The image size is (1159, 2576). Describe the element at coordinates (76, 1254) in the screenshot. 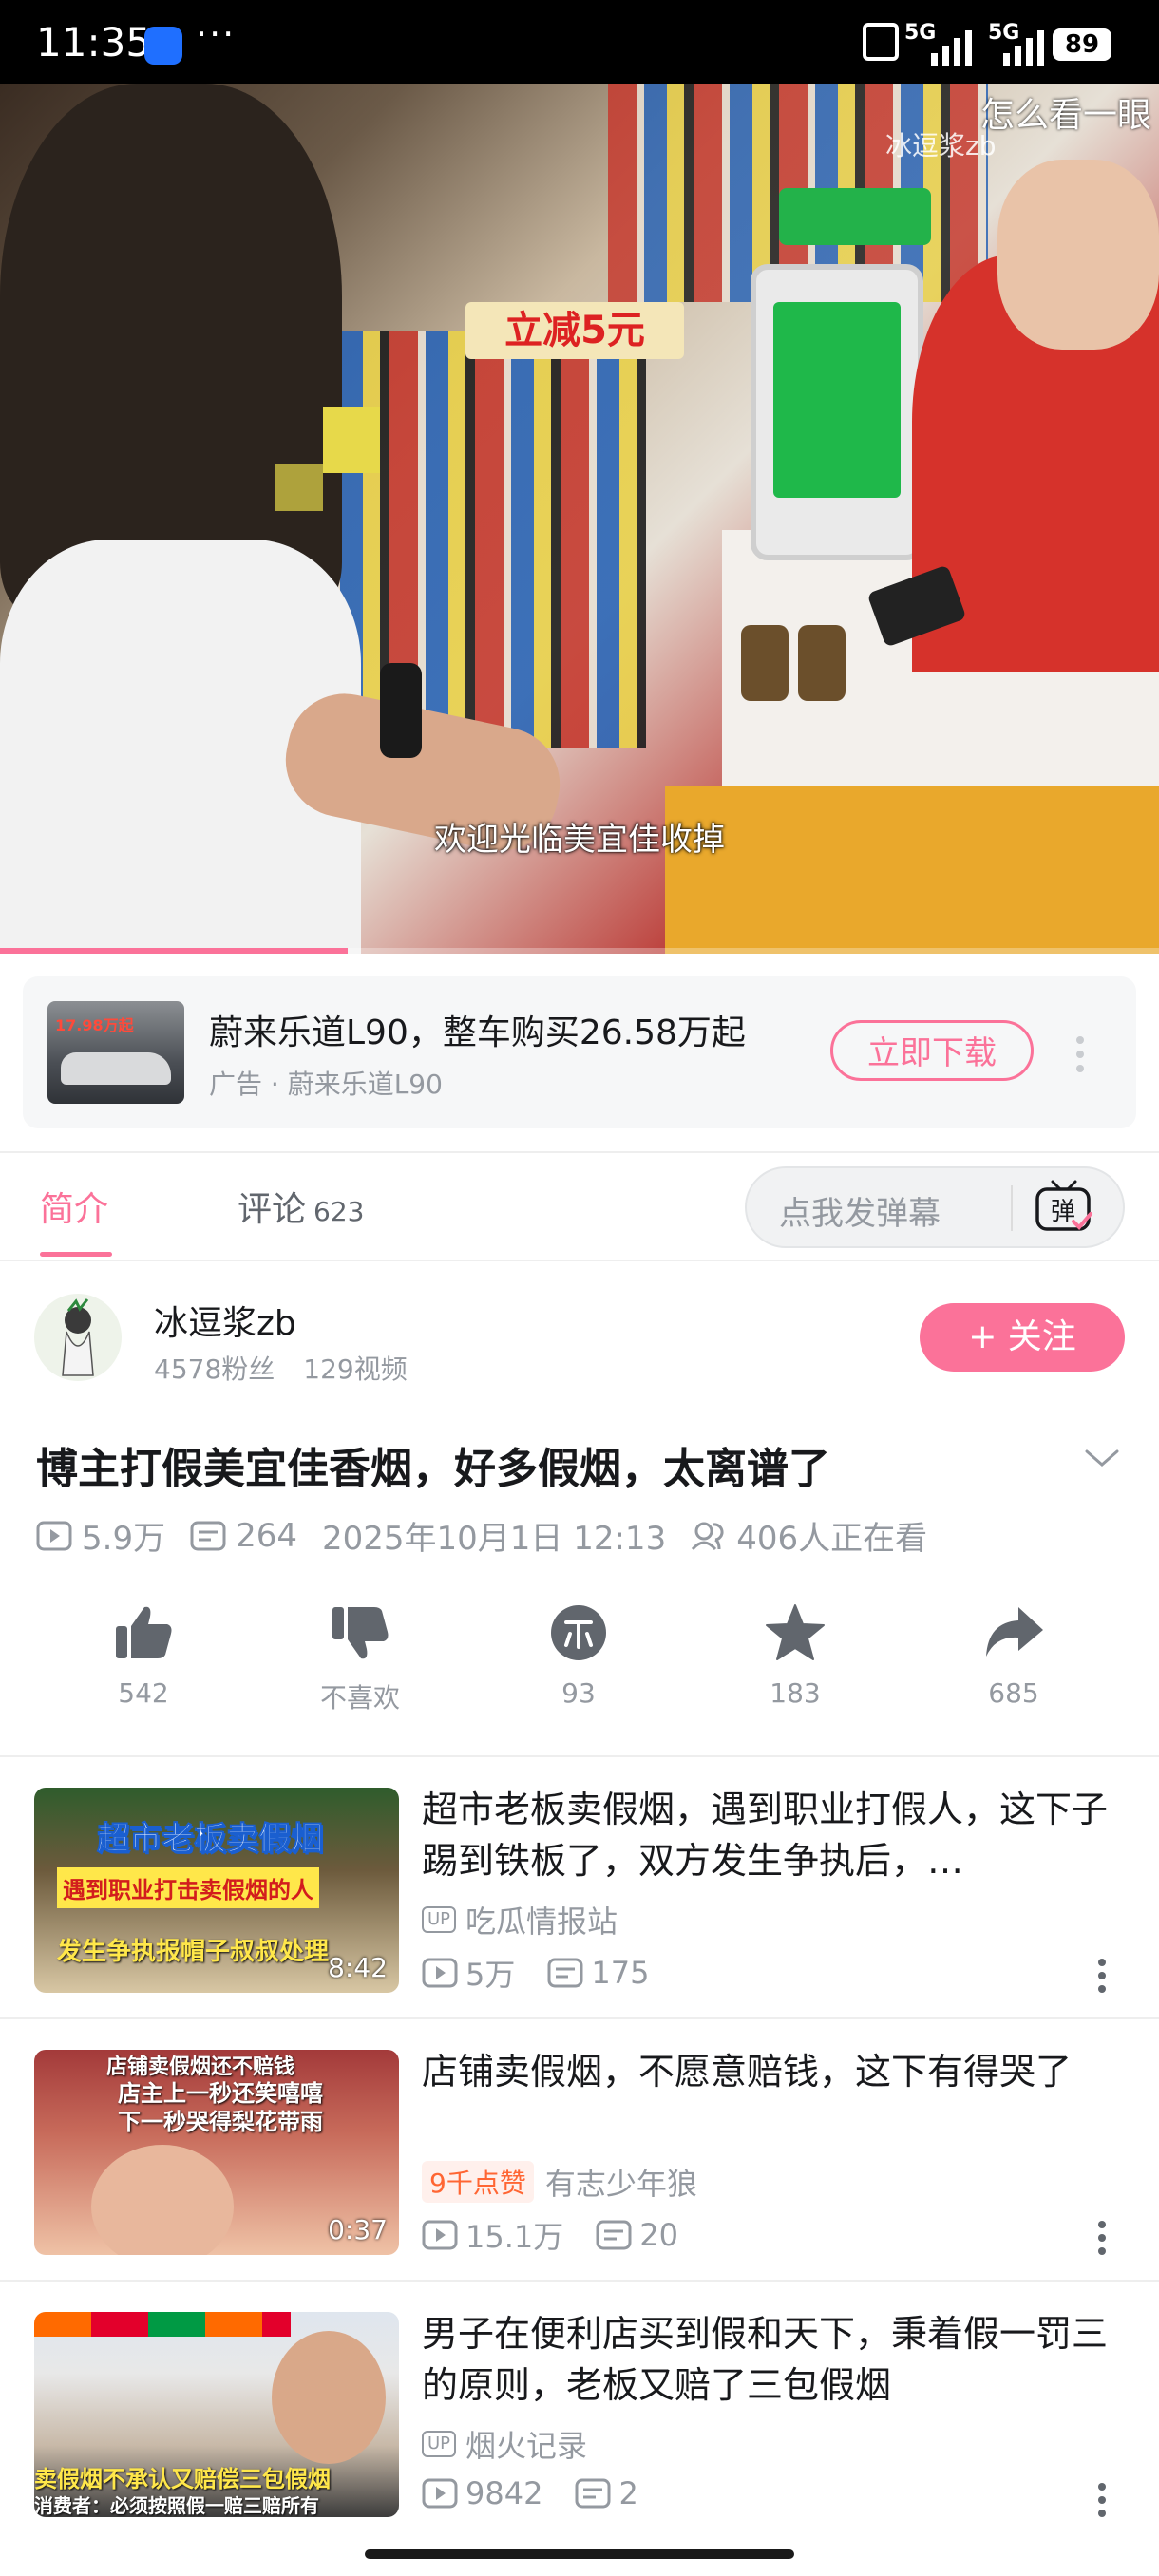

I see `tab-active-indicator` at that location.